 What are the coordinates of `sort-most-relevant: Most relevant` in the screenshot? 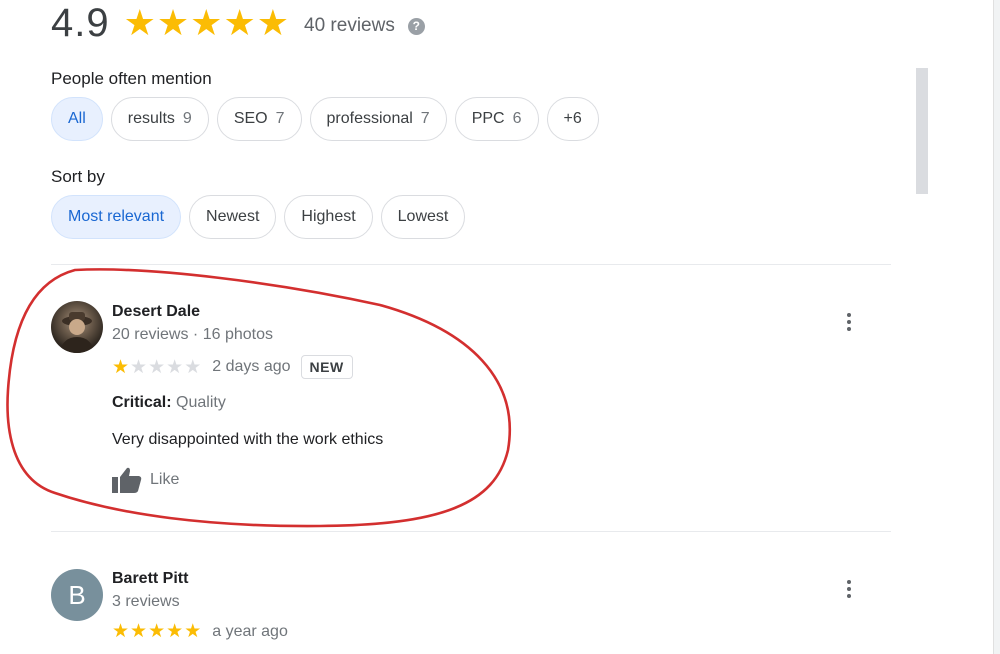 It's located at (116, 217).